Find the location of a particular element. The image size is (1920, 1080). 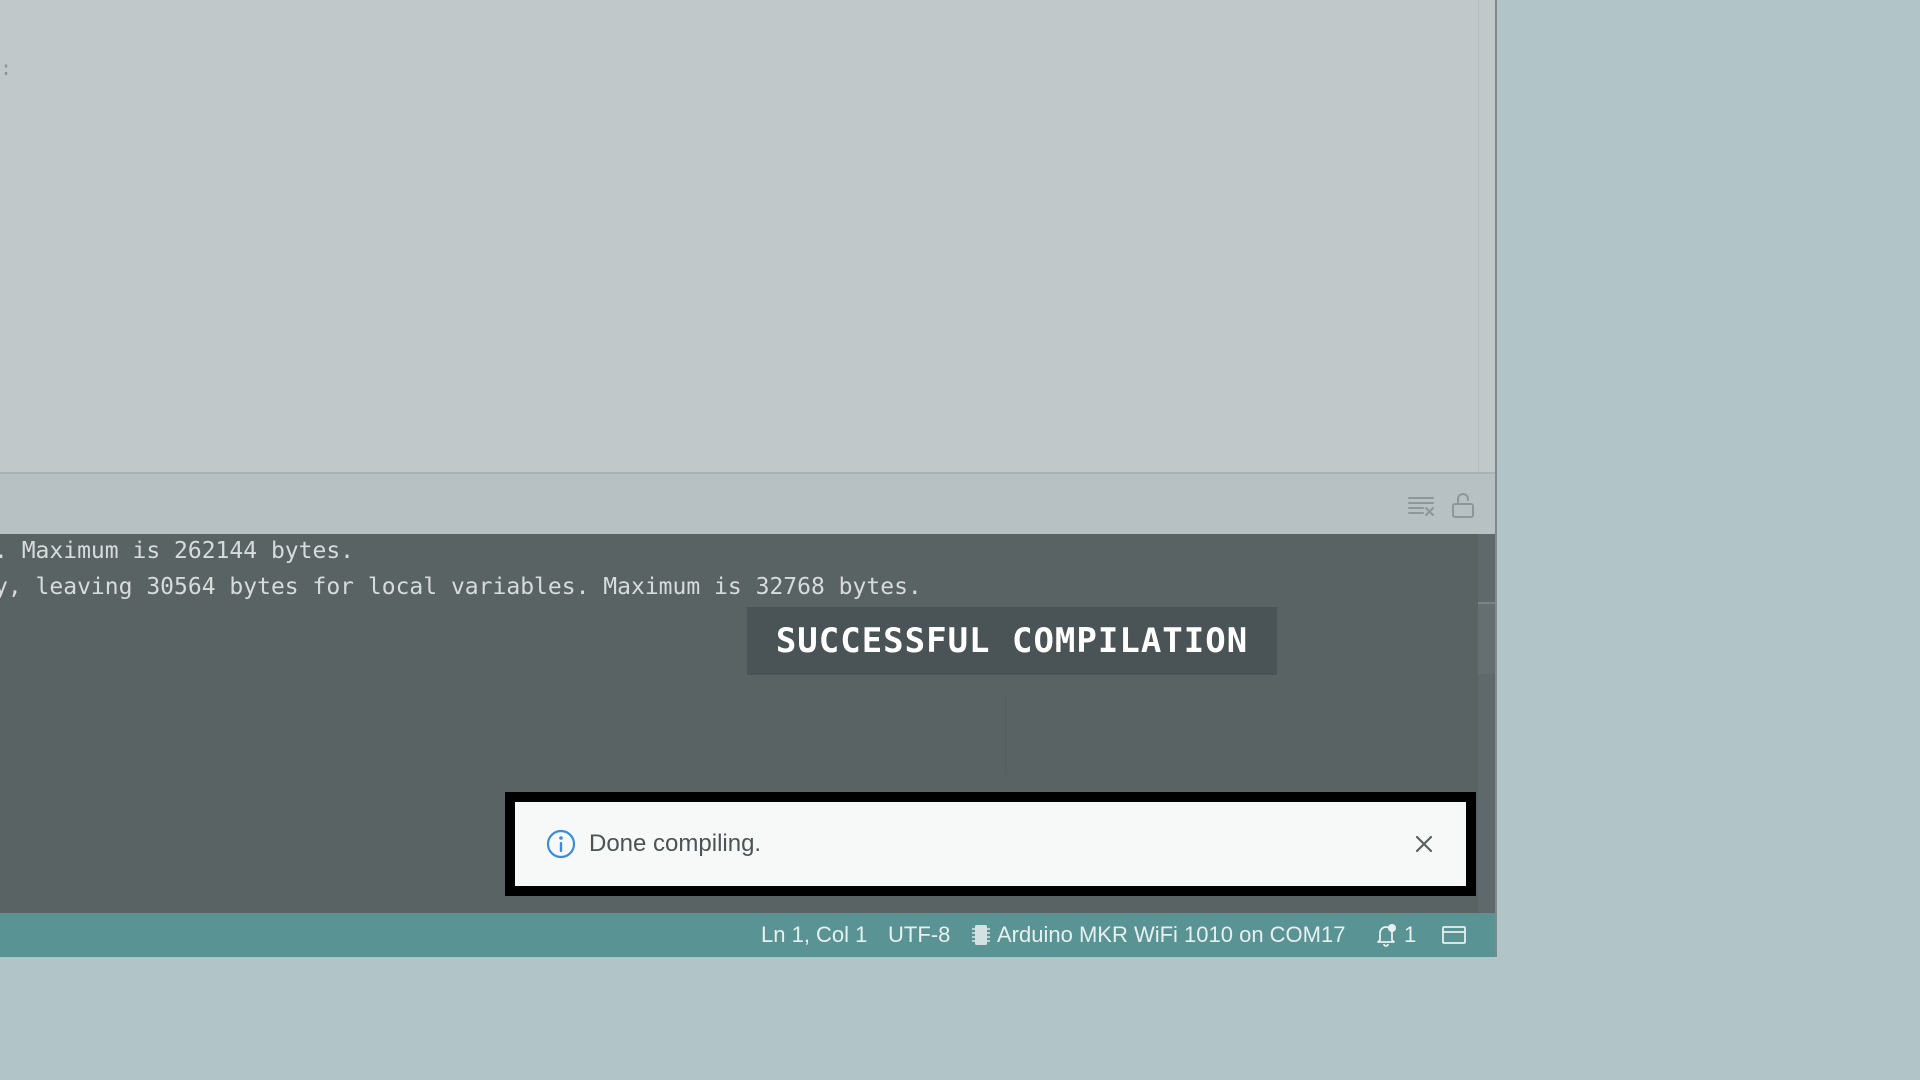

faint-divider is located at coordinates (1005, 733).